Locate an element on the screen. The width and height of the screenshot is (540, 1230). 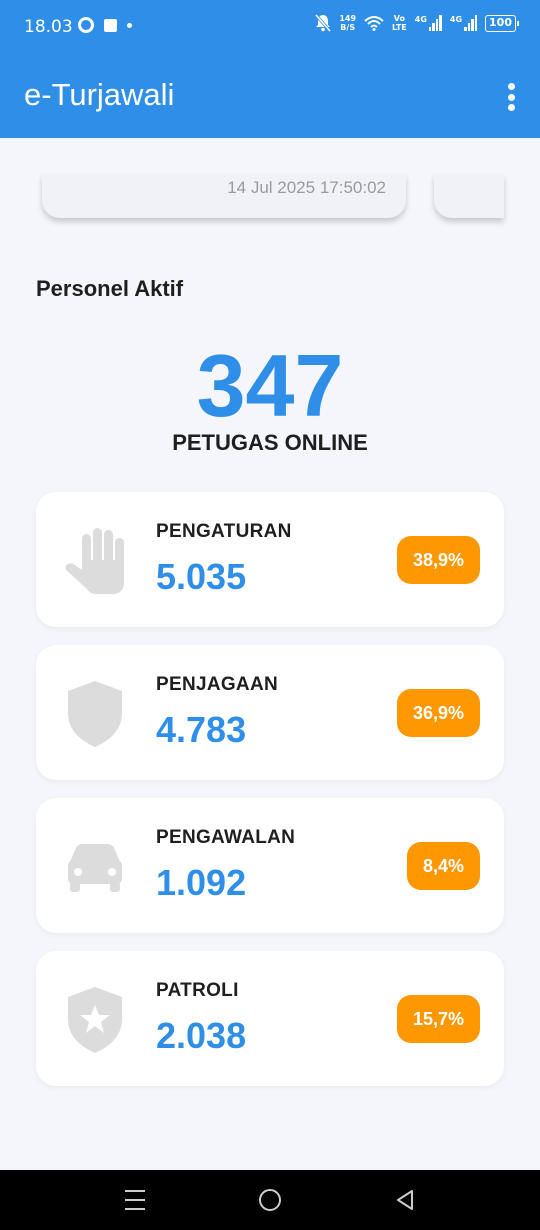
system-nav-bar is located at coordinates (270, 1200).